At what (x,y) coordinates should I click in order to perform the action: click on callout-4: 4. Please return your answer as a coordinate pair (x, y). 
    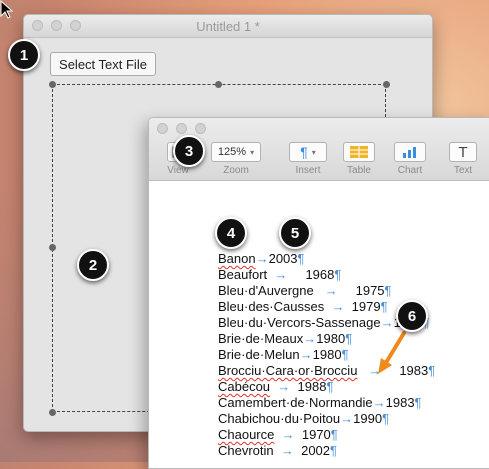
    Looking at the image, I should click on (231, 233).